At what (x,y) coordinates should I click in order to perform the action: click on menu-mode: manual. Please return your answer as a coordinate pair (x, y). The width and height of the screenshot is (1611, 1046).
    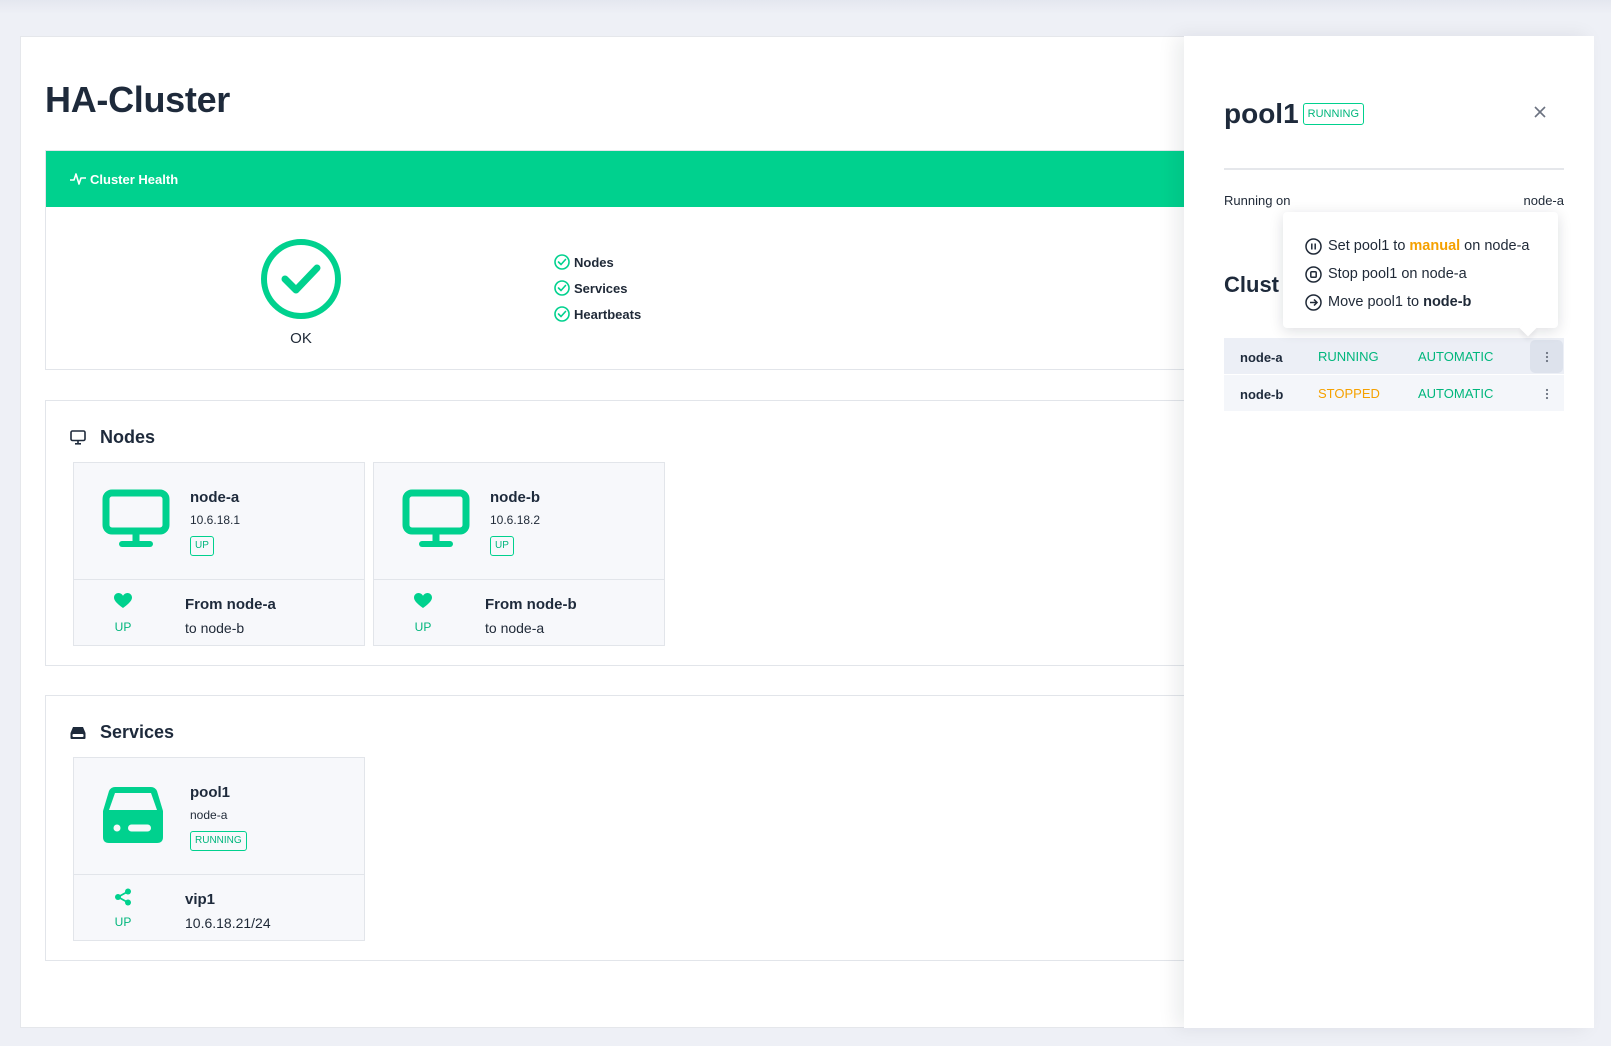
    Looking at the image, I should click on (1435, 246).